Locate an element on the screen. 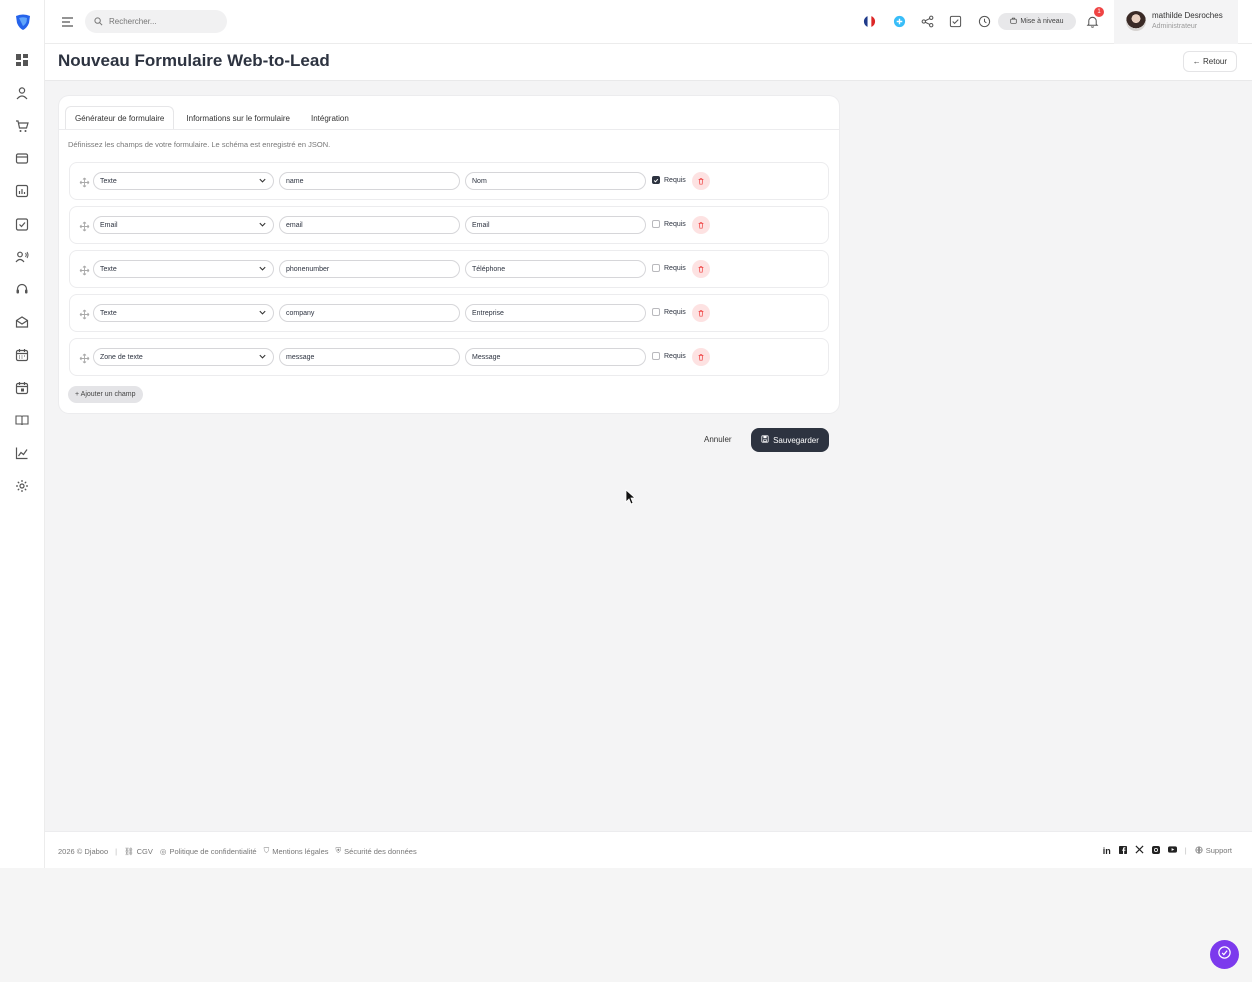 The height and width of the screenshot is (982, 1252). field-label-input: Nom is located at coordinates (555, 181).